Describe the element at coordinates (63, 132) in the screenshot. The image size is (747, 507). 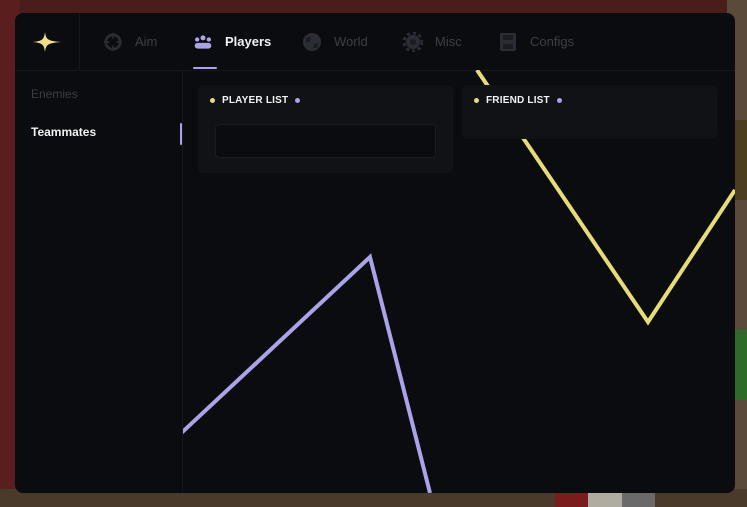
I see `sidebar-item-teammates: Teammates` at that location.